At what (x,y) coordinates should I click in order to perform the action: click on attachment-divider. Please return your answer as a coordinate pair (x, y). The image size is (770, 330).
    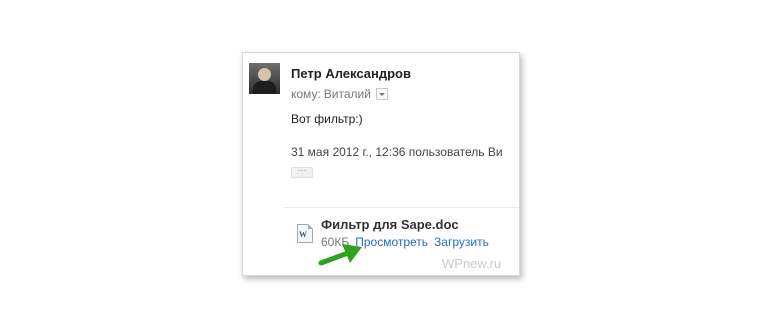
    Looking at the image, I should click on (401, 207).